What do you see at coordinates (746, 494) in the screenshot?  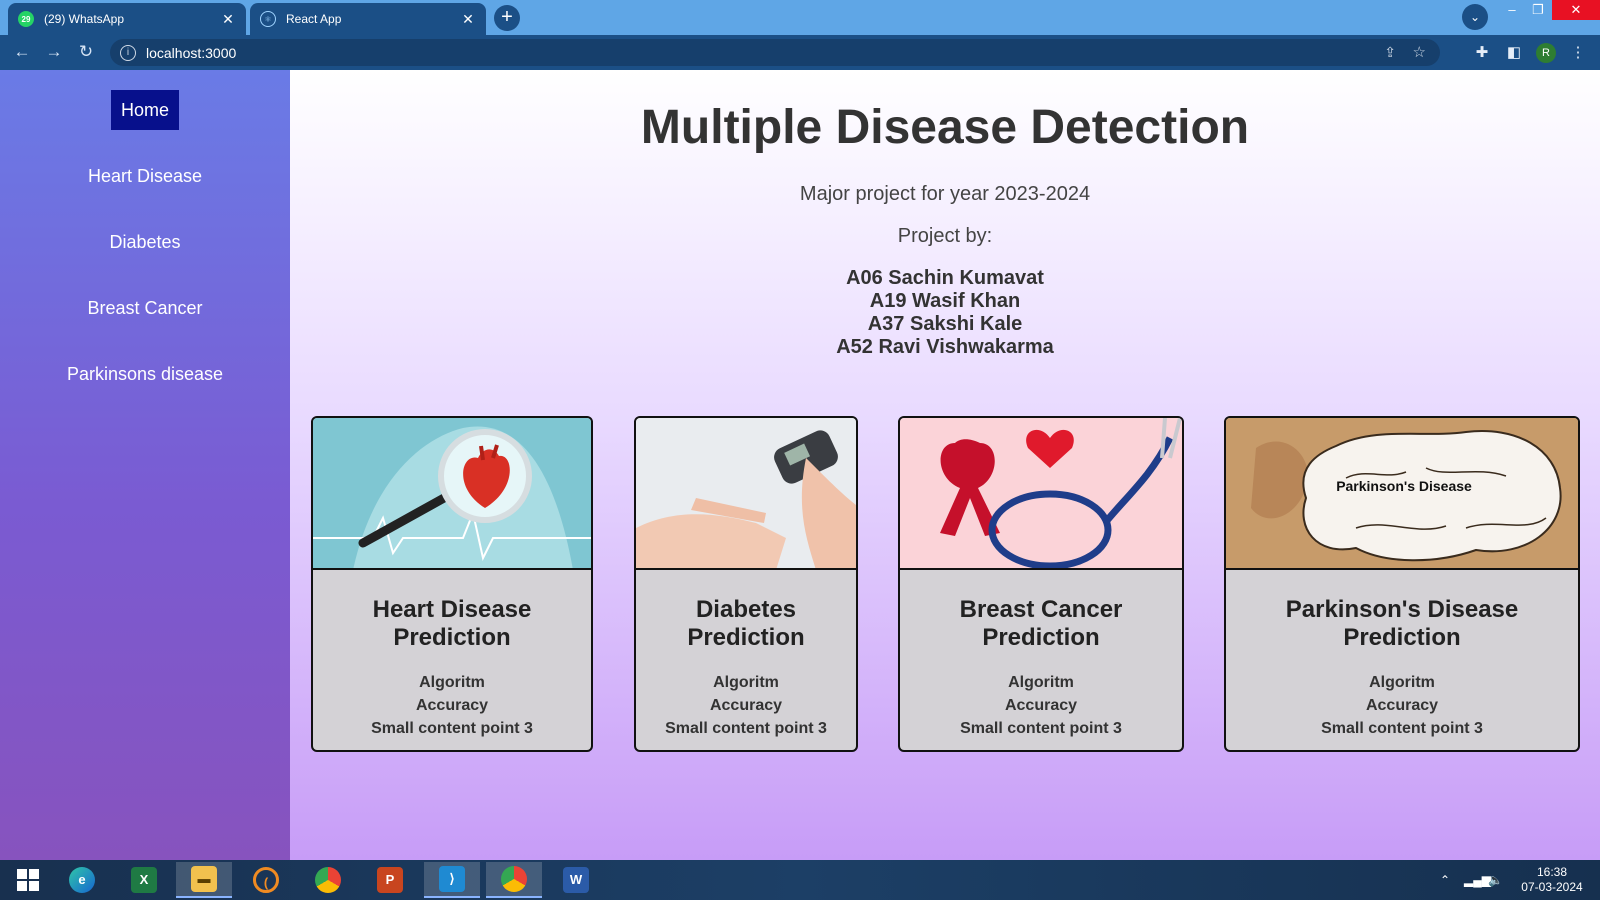 I see `glucose-meter-image` at bounding box center [746, 494].